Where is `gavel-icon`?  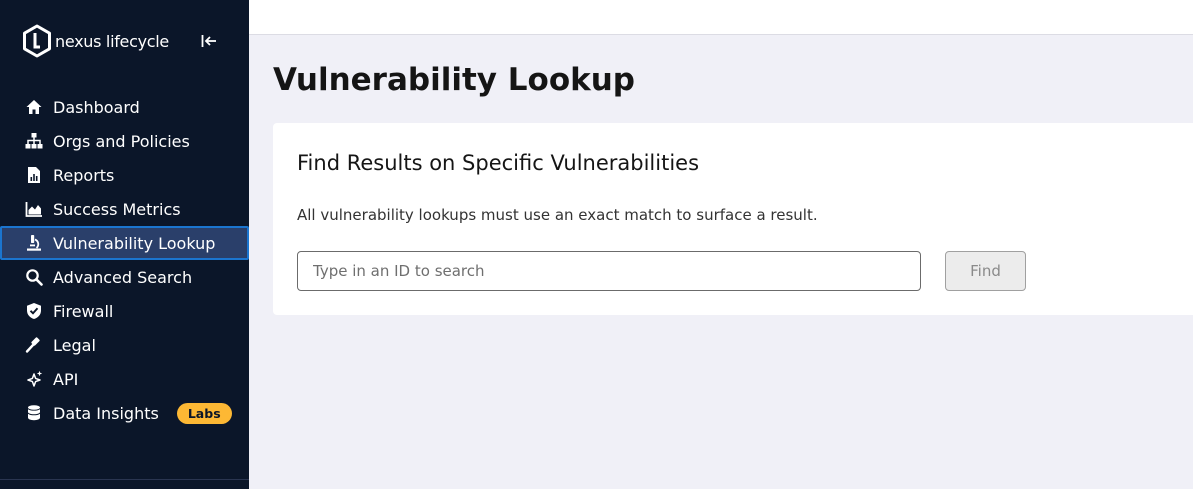 gavel-icon is located at coordinates (34, 345).